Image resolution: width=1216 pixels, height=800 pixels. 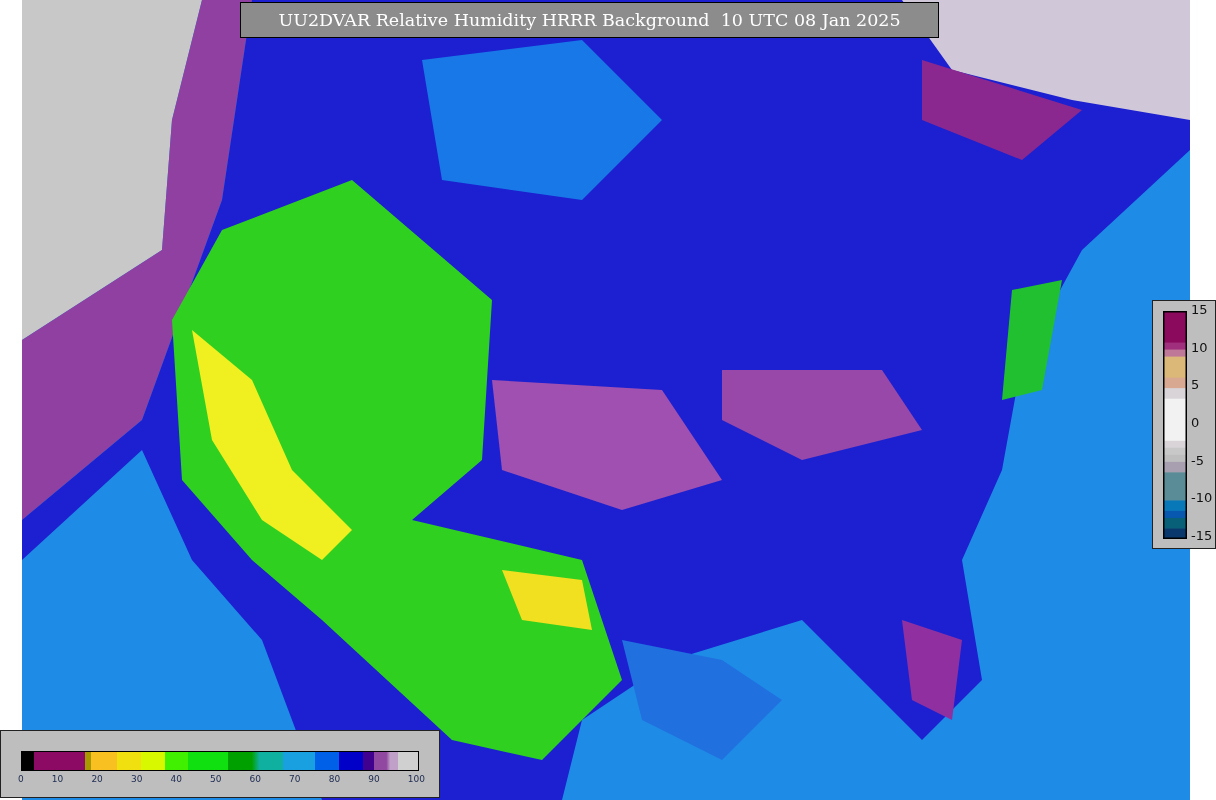 What do you see at coordinates (97, 779) in the screenshot?
I see `tick-label: 20` at bounding box center [97, 779].